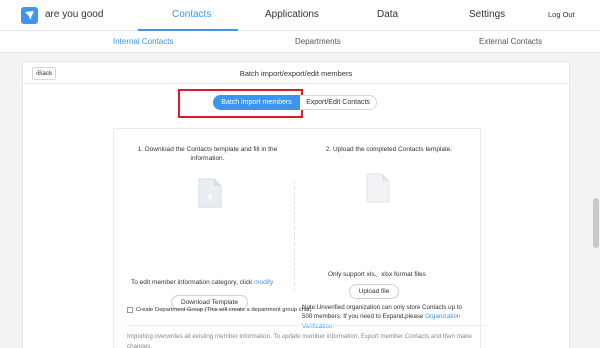 Image resolution: width=600 pixels, height=348 pixels. Describe the element at coordinates (256, 102) in the screenshot. I see `tab-batch-import: Batch import members` at that location.